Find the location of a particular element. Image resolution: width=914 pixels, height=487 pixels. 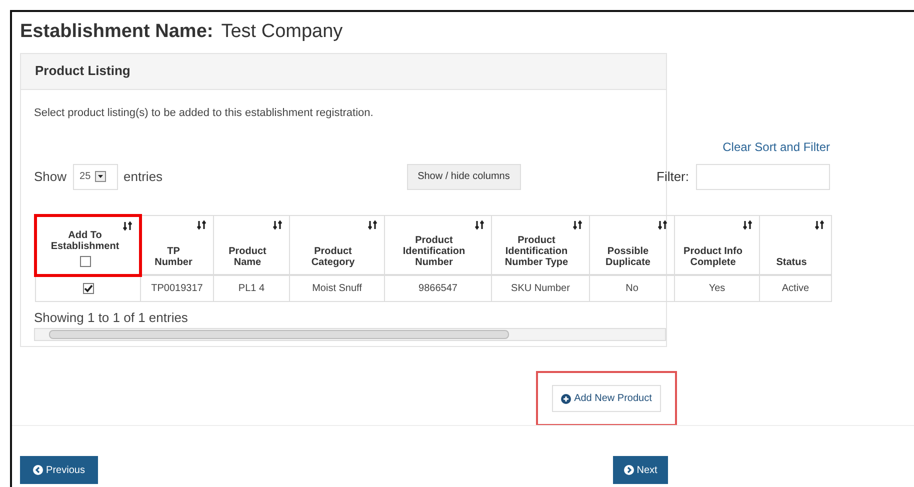

table-cell: Moist Snuff is located at coordinates (337, 288).